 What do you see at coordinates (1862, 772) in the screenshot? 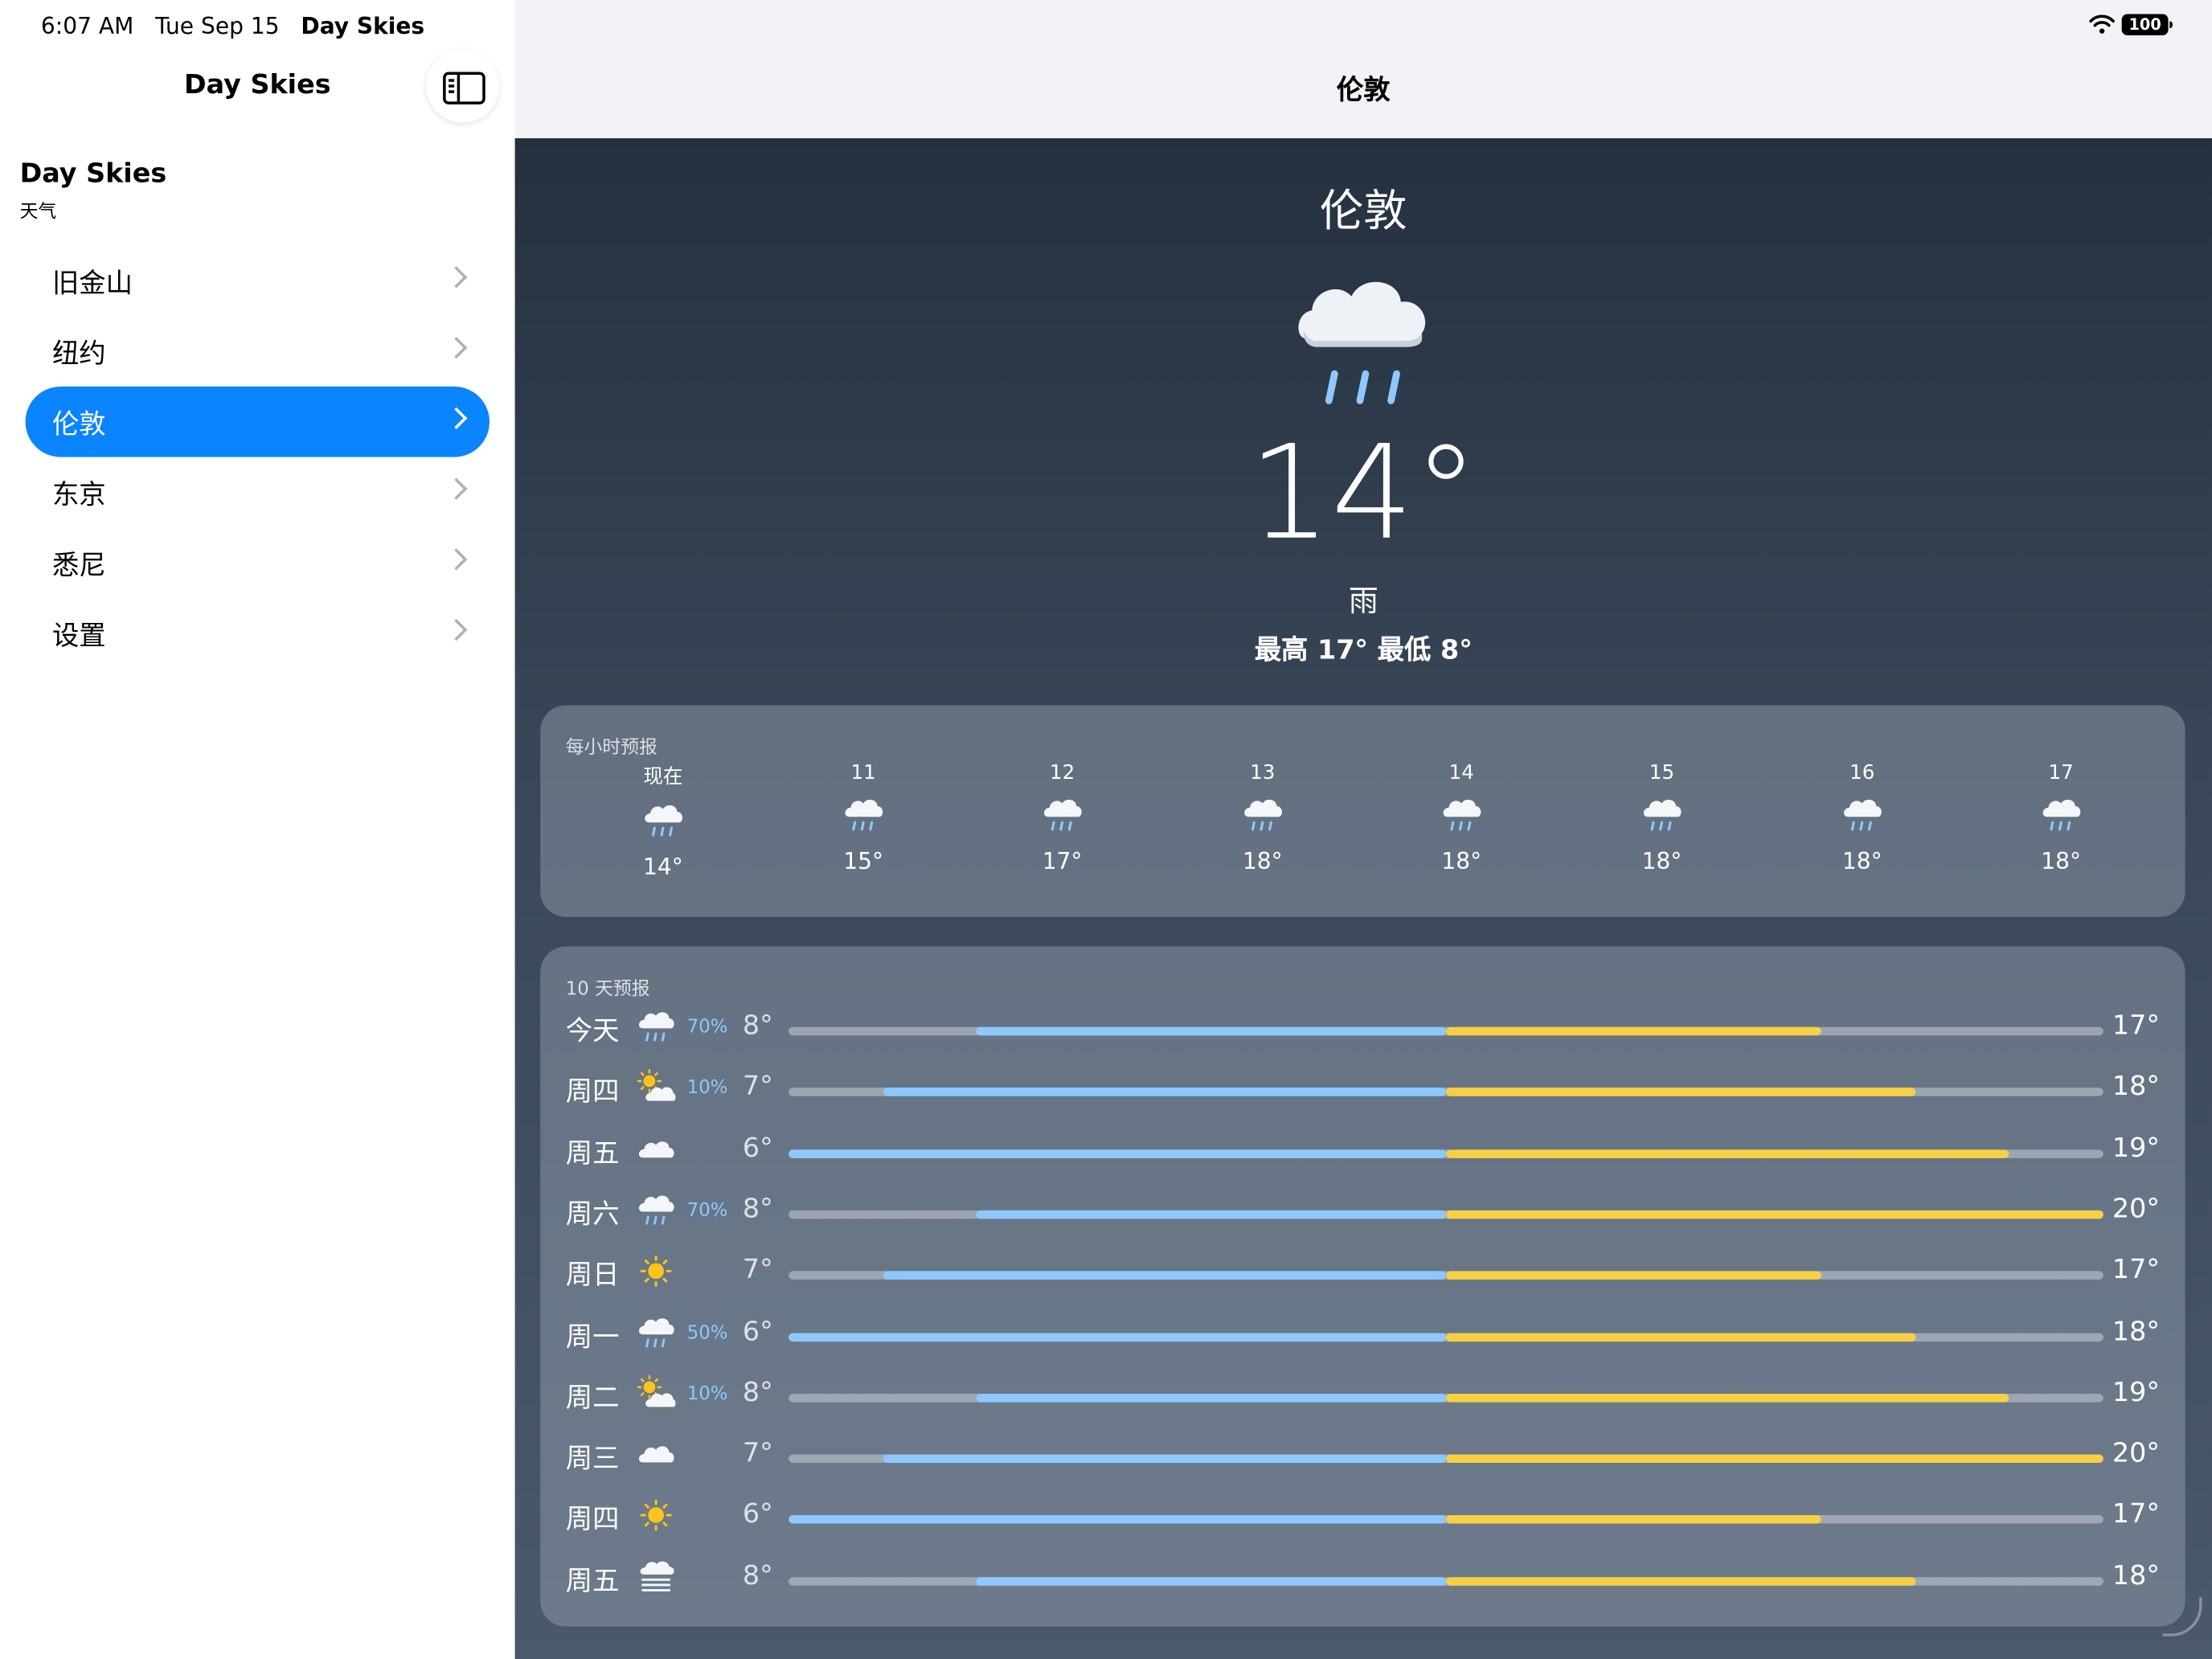
I see `hour-label: 16` at bounding box center [1862, 772].